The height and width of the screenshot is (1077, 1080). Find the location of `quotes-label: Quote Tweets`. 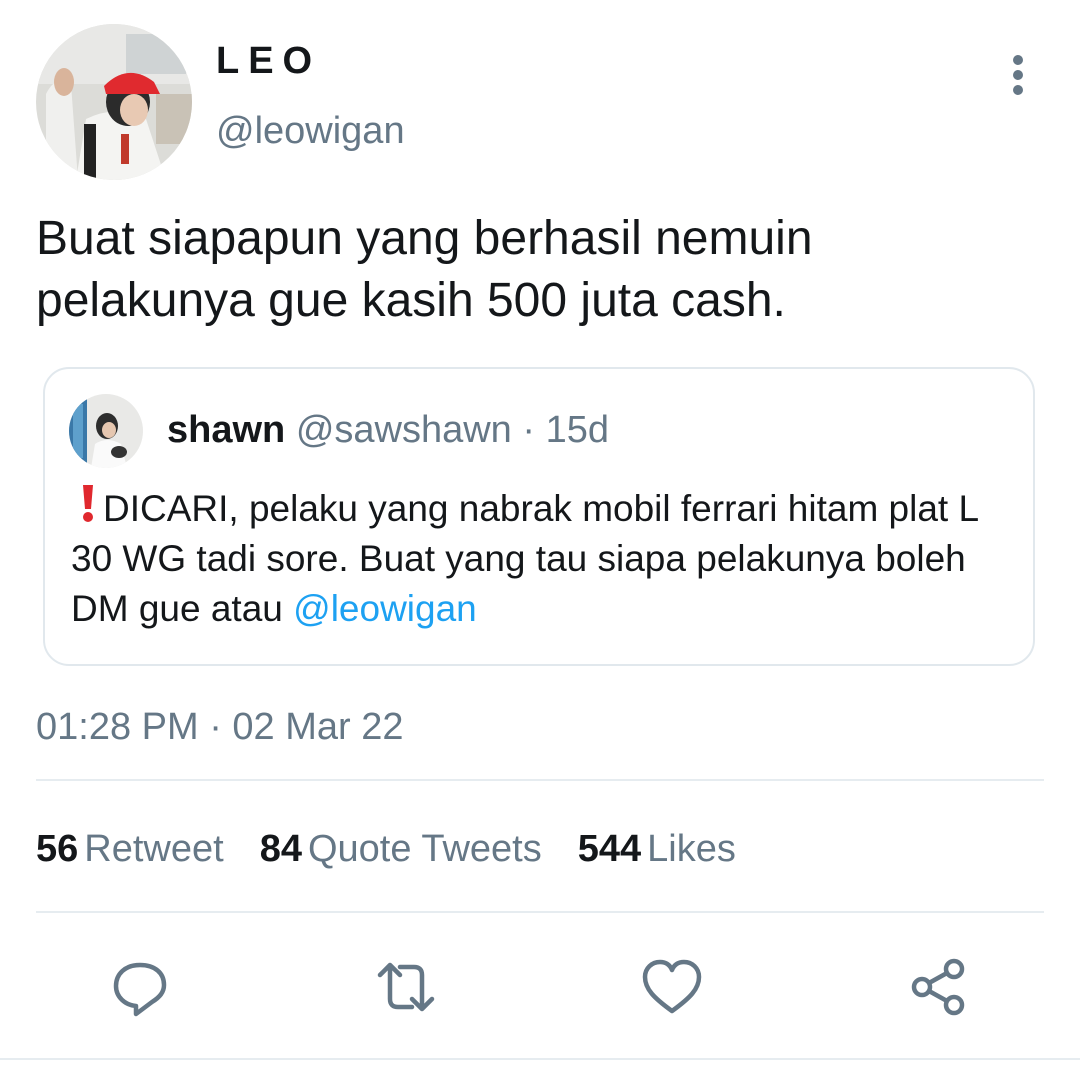

quotes-label: Quote Tweets is located at coordinates (424, 849).